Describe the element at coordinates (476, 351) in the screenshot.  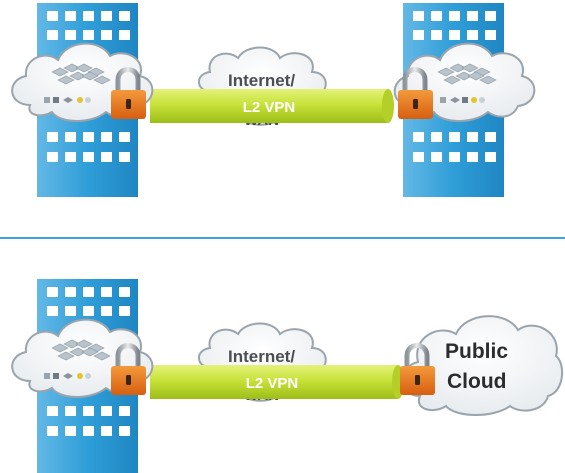
I see `public-cloud-label-line1: Public` at that location.